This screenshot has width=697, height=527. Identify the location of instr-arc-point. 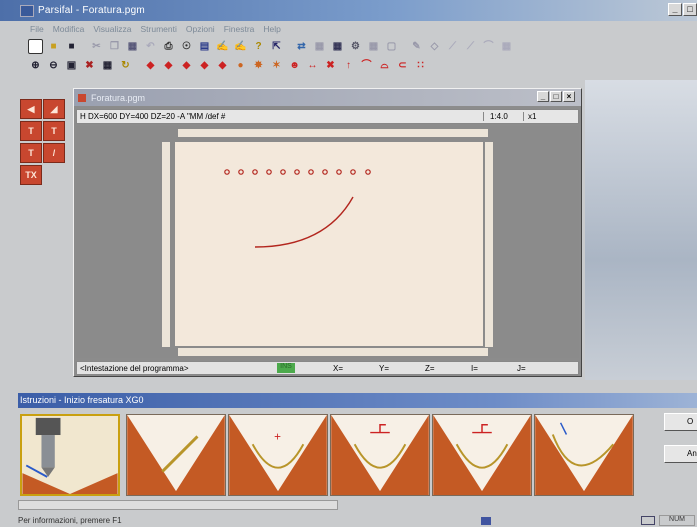
(584, 455).